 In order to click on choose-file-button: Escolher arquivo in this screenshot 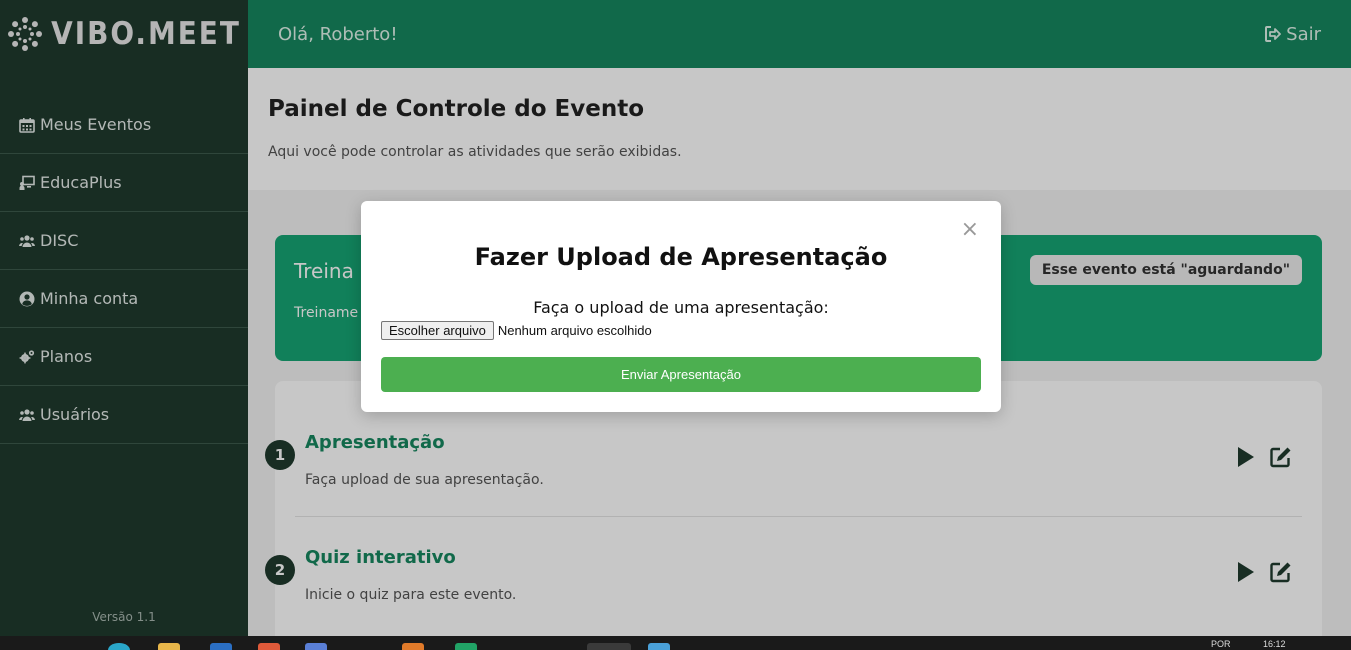, I will do `click(437, 330)`.